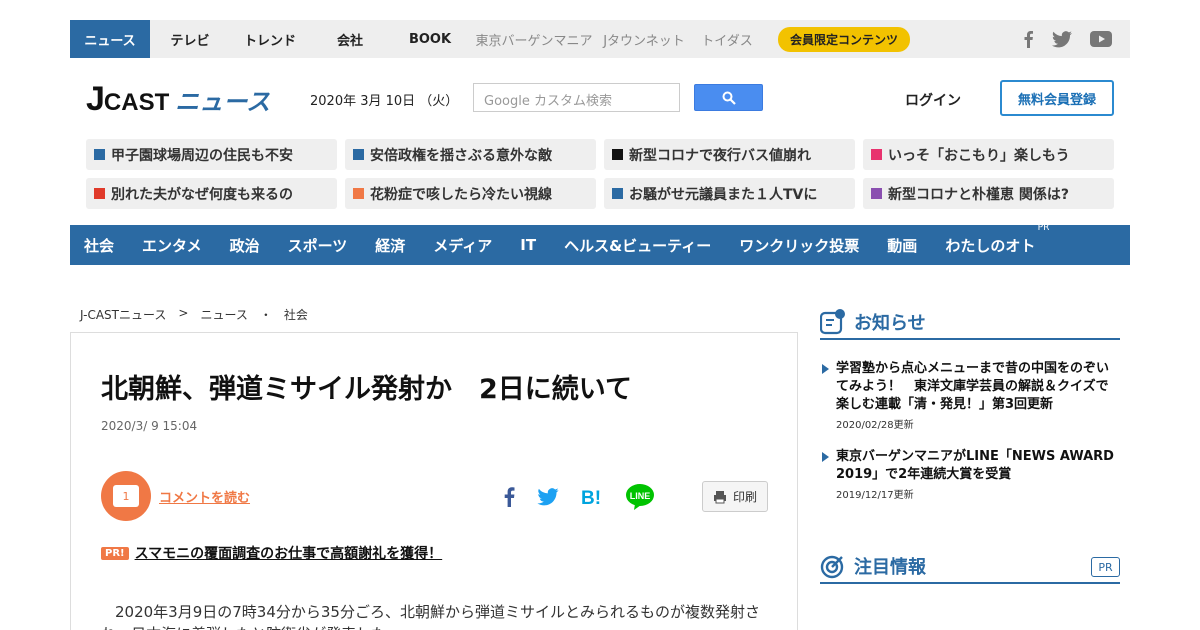 The width and height of the screenshot is (1200, 630). What do you see at coordinates (637, 245) in the screenshot?
I see `category-health-beauty: ヘルス&ビューティー` at bounding box center [637, 245].